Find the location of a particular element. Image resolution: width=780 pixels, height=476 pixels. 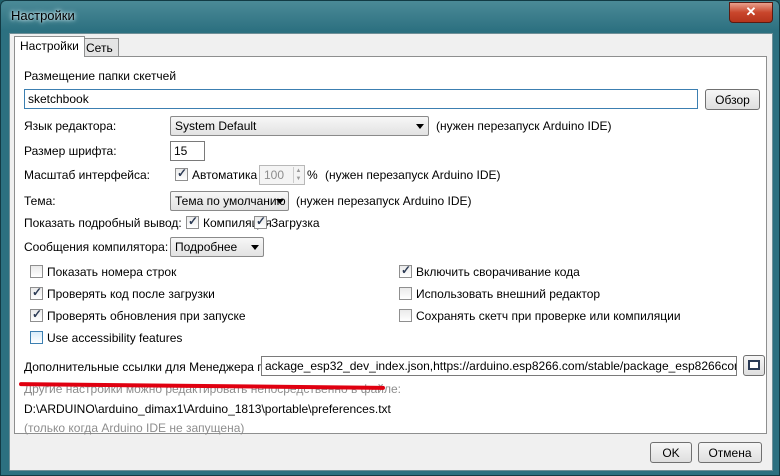

title-bar: Настройки ✕ is located at coordinates (390, 17).